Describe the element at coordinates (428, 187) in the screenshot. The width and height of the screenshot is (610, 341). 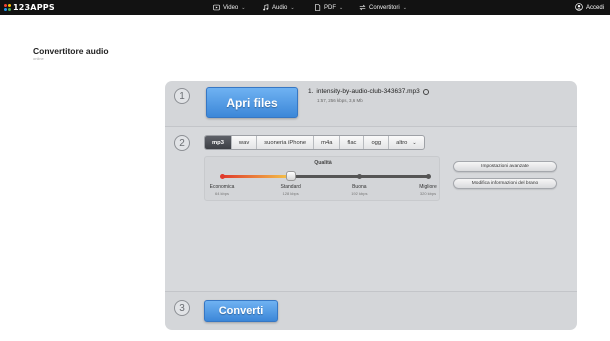
I see `quality-label-migliore: Migliore` at that location.